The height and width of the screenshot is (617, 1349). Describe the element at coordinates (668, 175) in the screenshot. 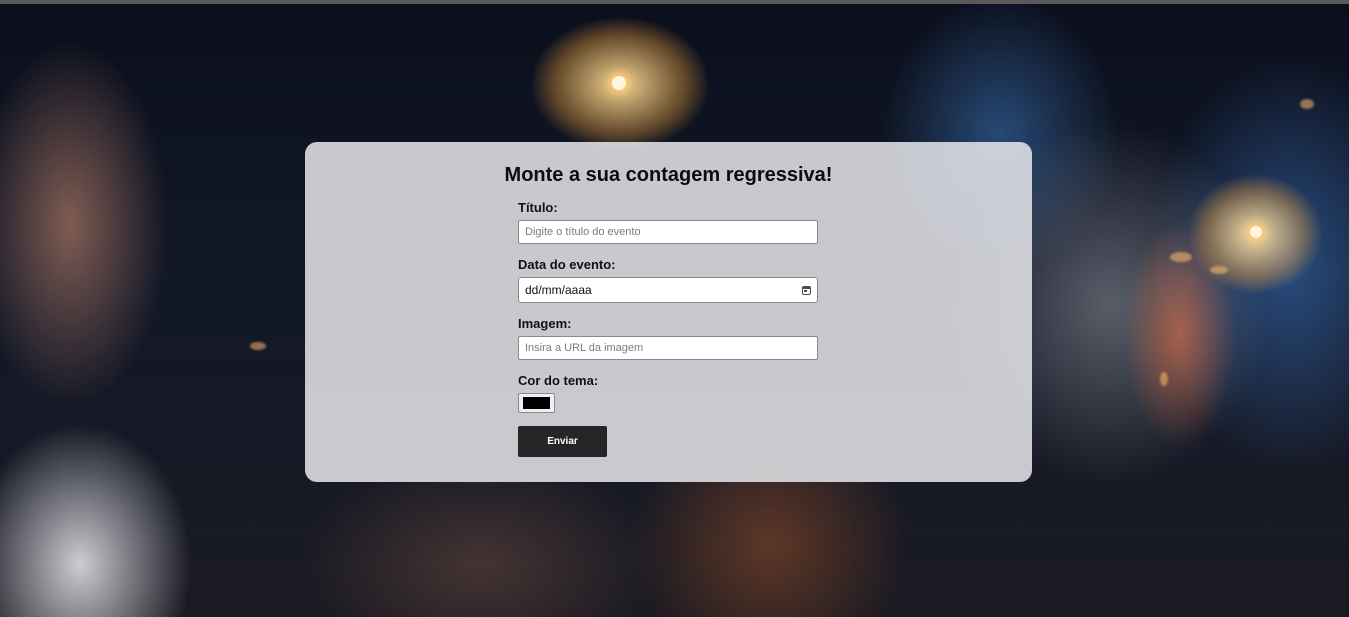

I see `form-title: Monte a sua contagem regressiva!` at that location.